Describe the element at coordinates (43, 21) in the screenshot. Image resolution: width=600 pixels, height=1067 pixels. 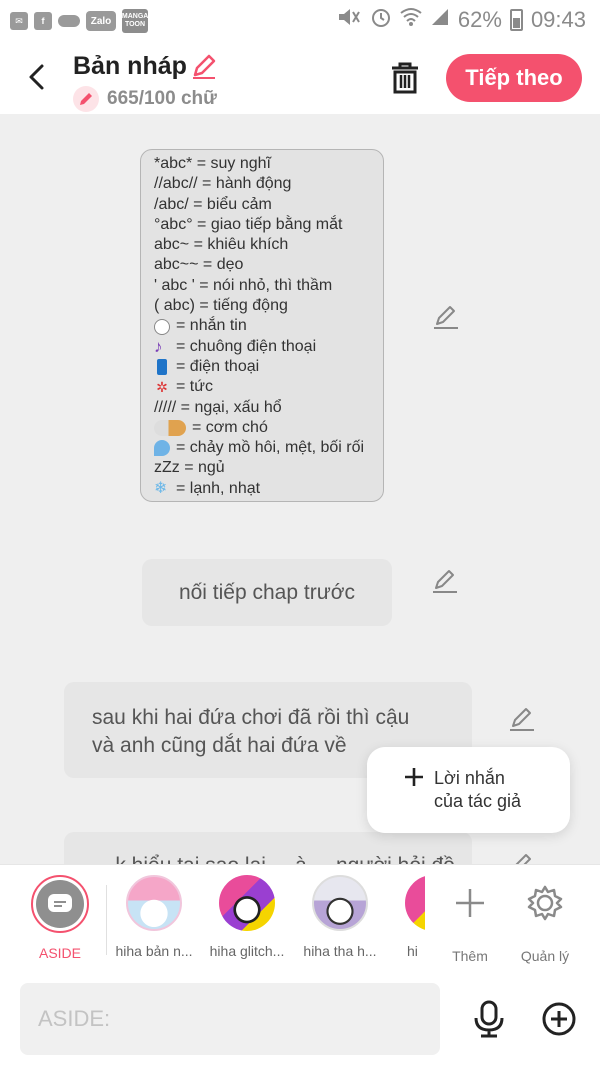
I see `facebook-icon: f` at that location.